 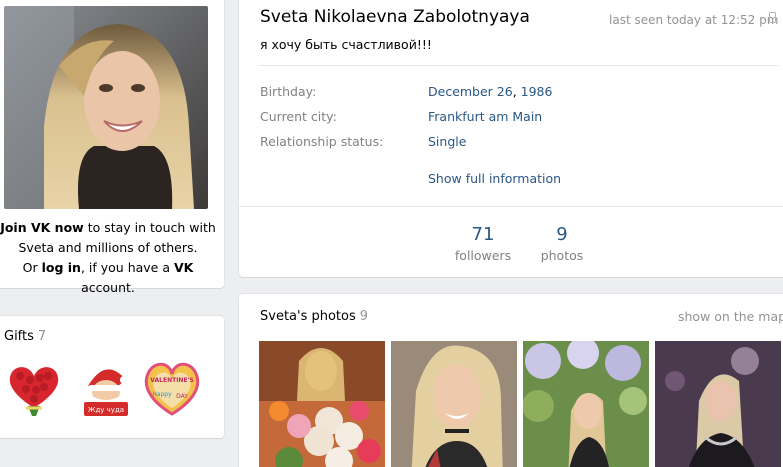 What do you see at coordinates (470, 91) in the screenshot?
I see `birthday-day-link: December 26` at bounding box center [470, 91].